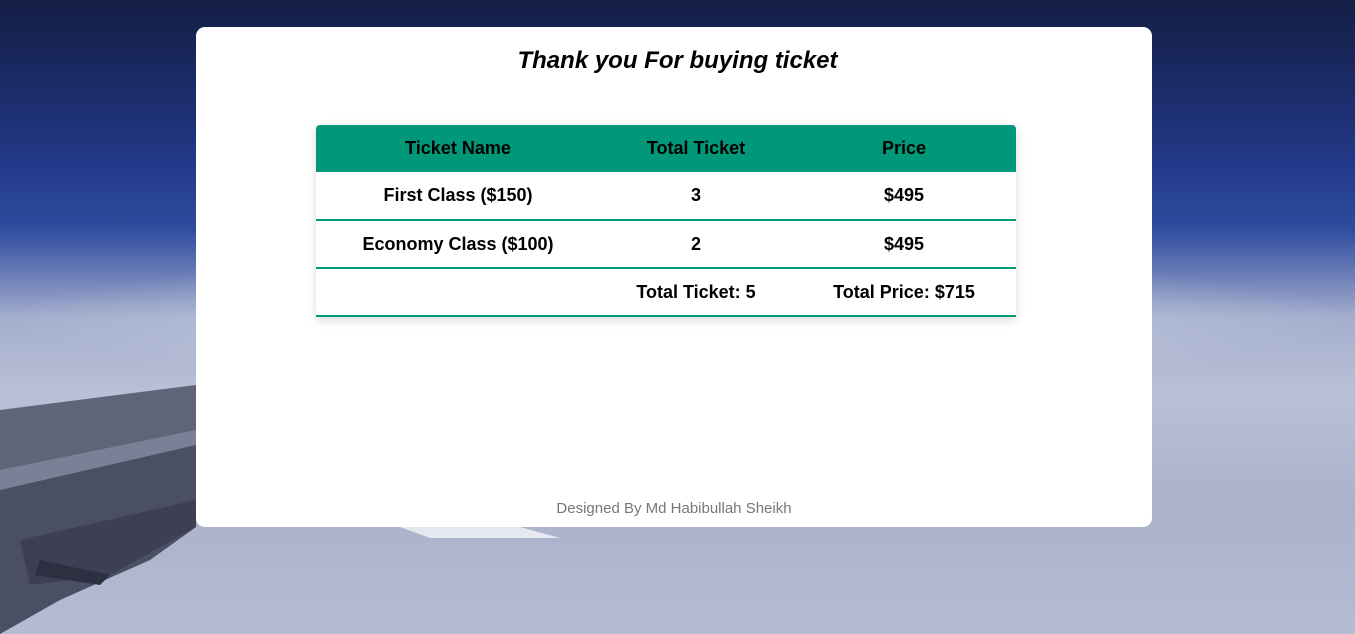 The height and width of the screenshot is (634, 1355). I want to click on designer-credit: Designed By Md Habibullah Sheikh, so click(674, 508).